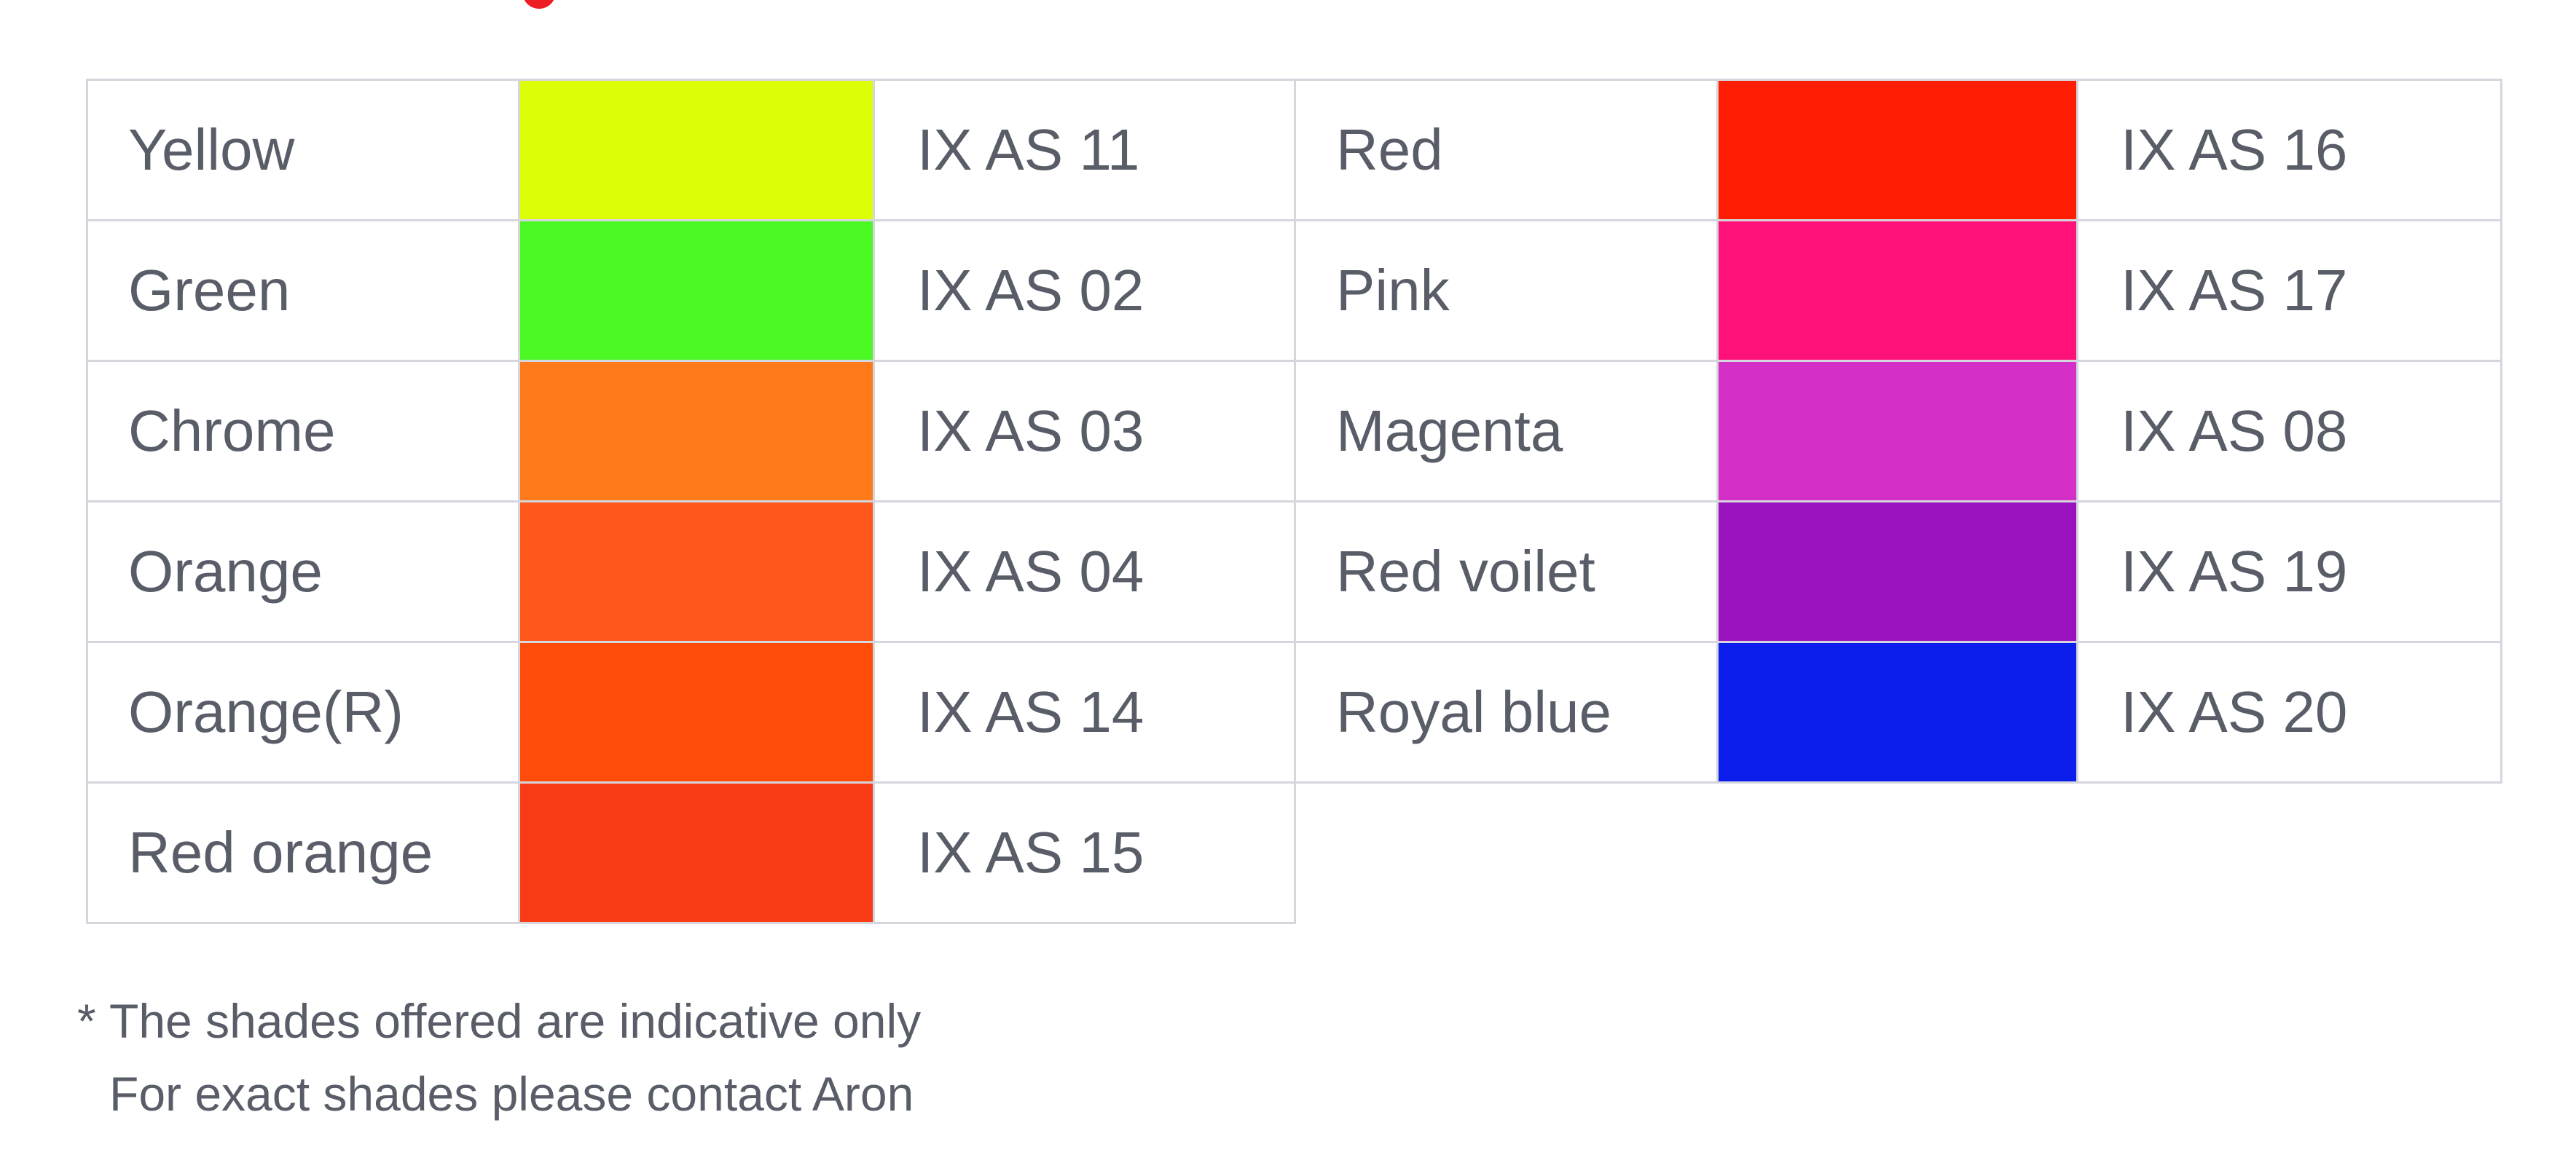  Describe the element at coordinates (2289, 150) in the screenshot. I see `shade-code: IX AS 16` at that location.